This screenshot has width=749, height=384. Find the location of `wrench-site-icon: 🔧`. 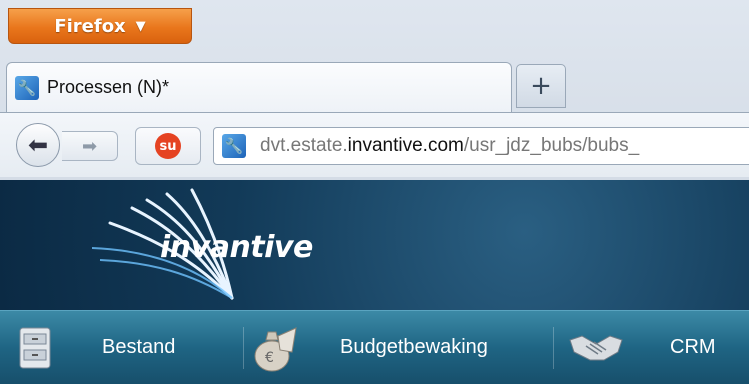

wrench-site-icon: 🔧 is located at coordinates (234, 146).